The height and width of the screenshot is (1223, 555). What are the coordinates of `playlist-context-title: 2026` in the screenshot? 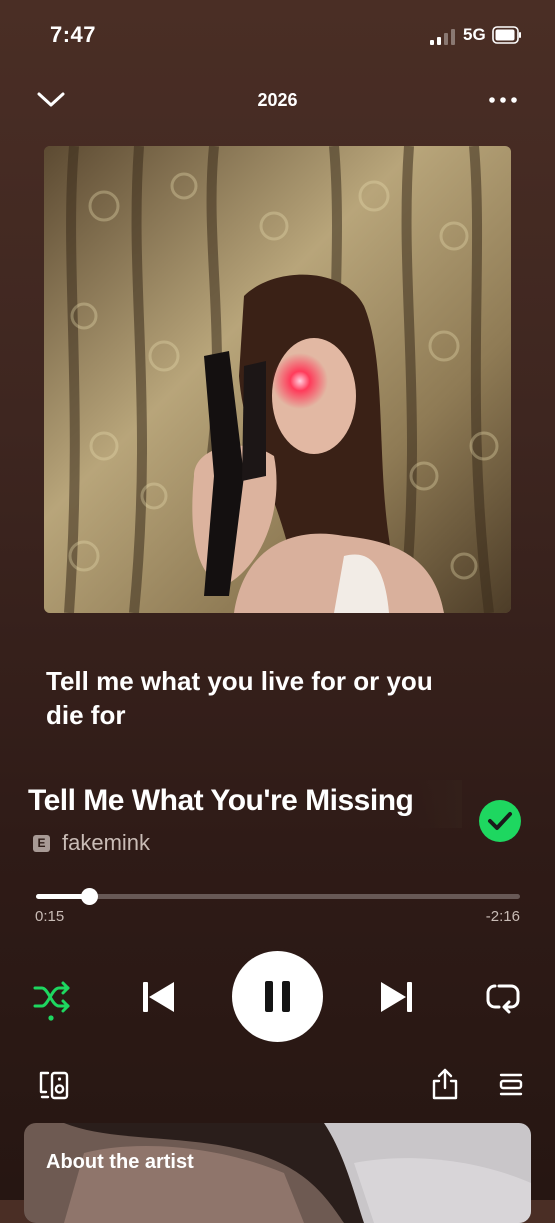 It's located at (277, 100).